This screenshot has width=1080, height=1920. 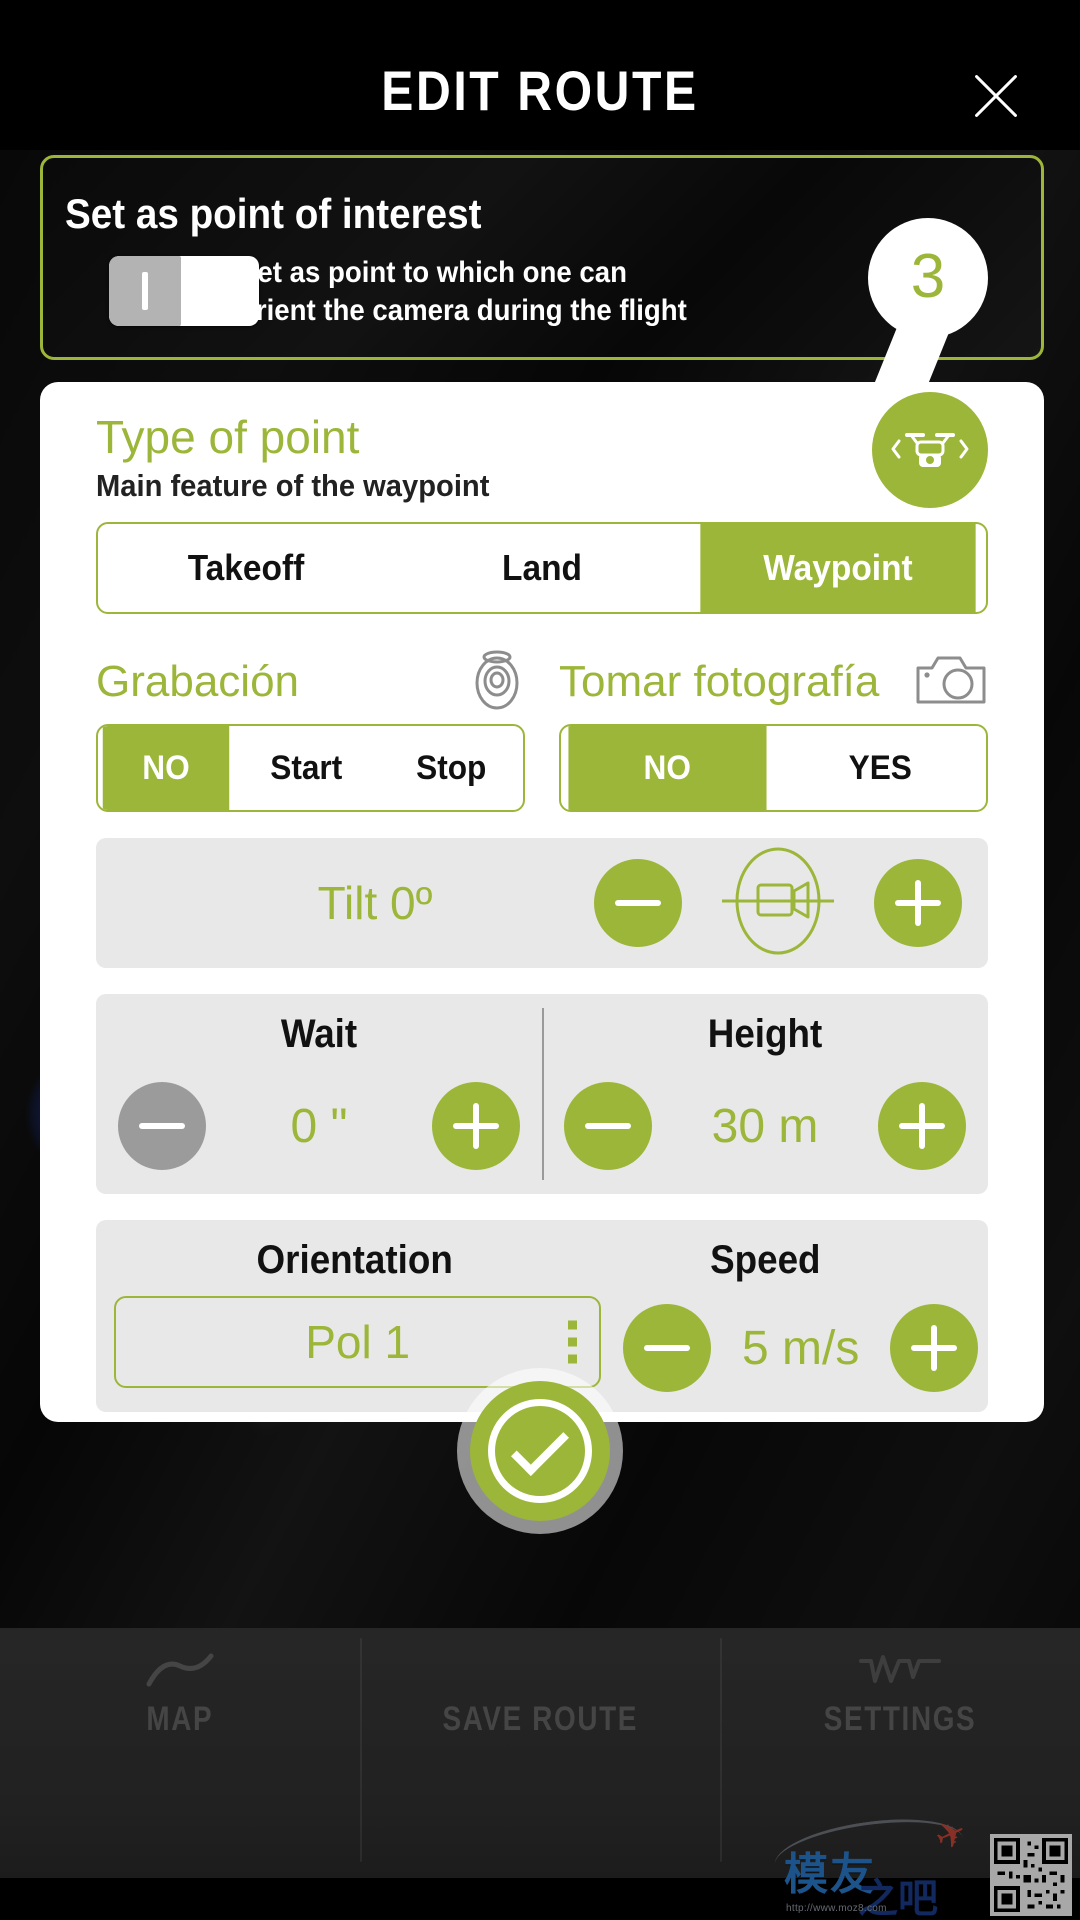 I want to click on speed-group: Speed 5 m/s, so click(x=800, y=1316).